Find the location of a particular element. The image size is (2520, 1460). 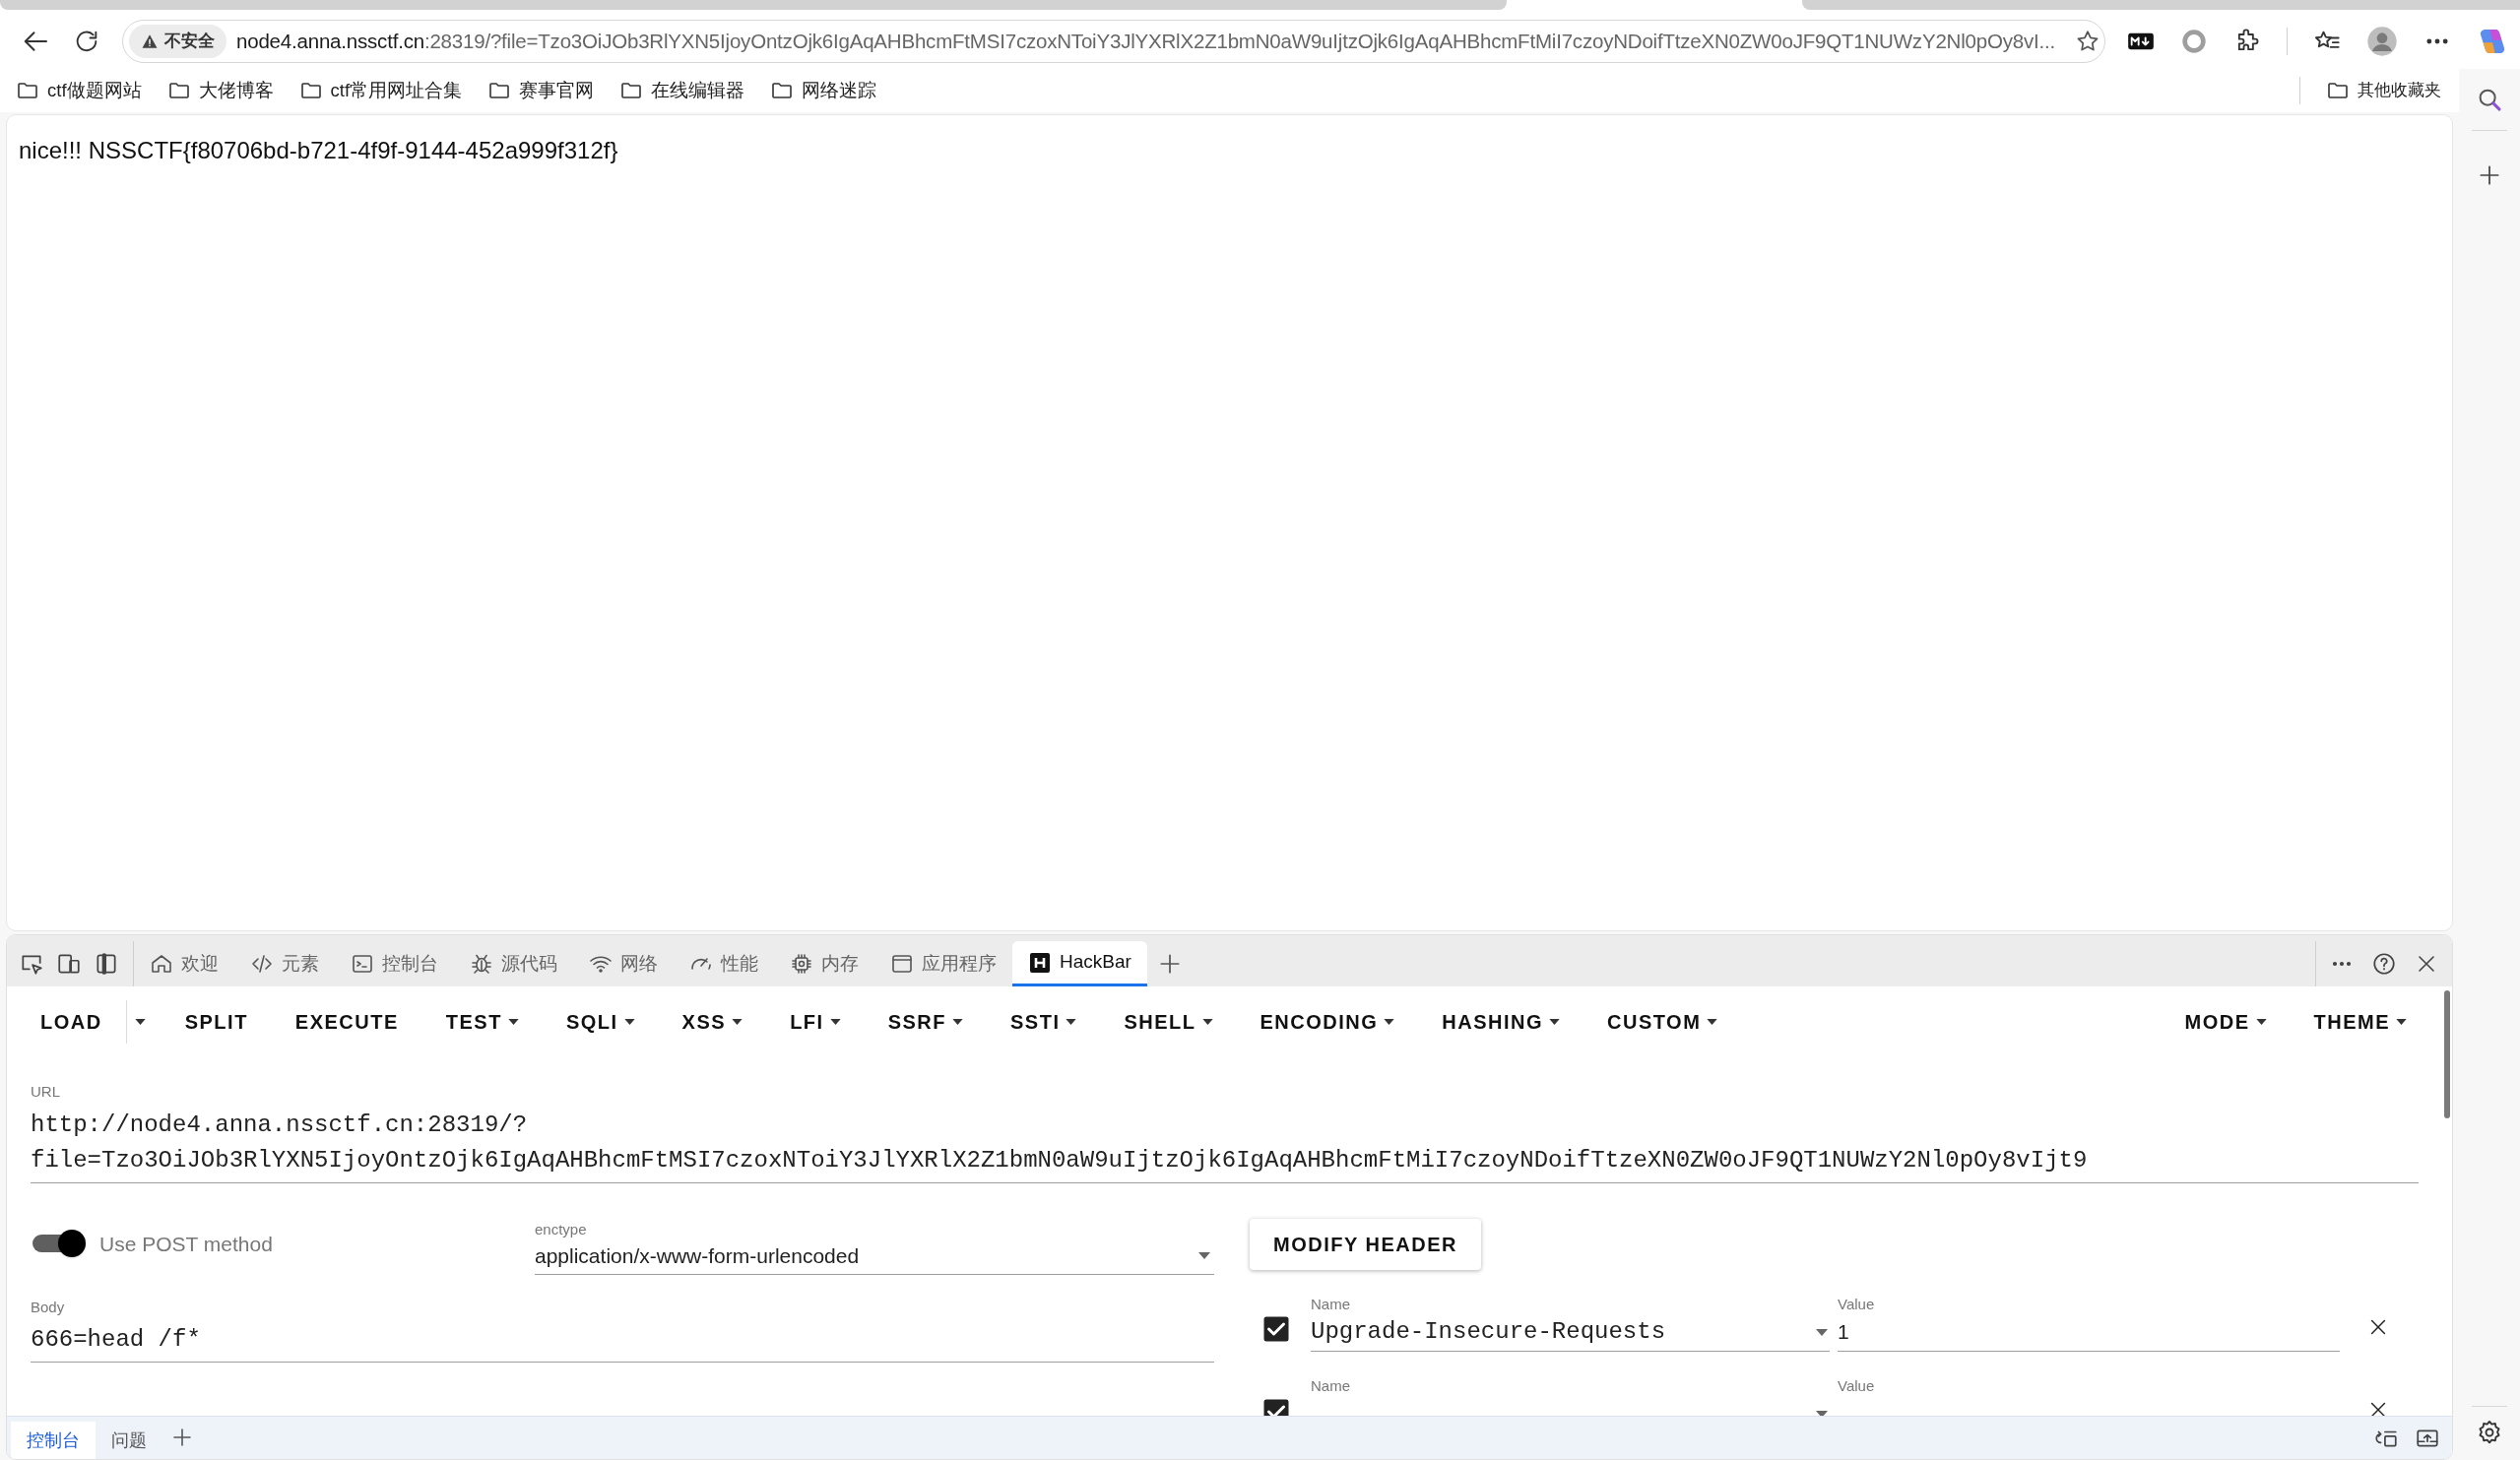

menu-button: HASHING is located at coordinates (1501, 1022).